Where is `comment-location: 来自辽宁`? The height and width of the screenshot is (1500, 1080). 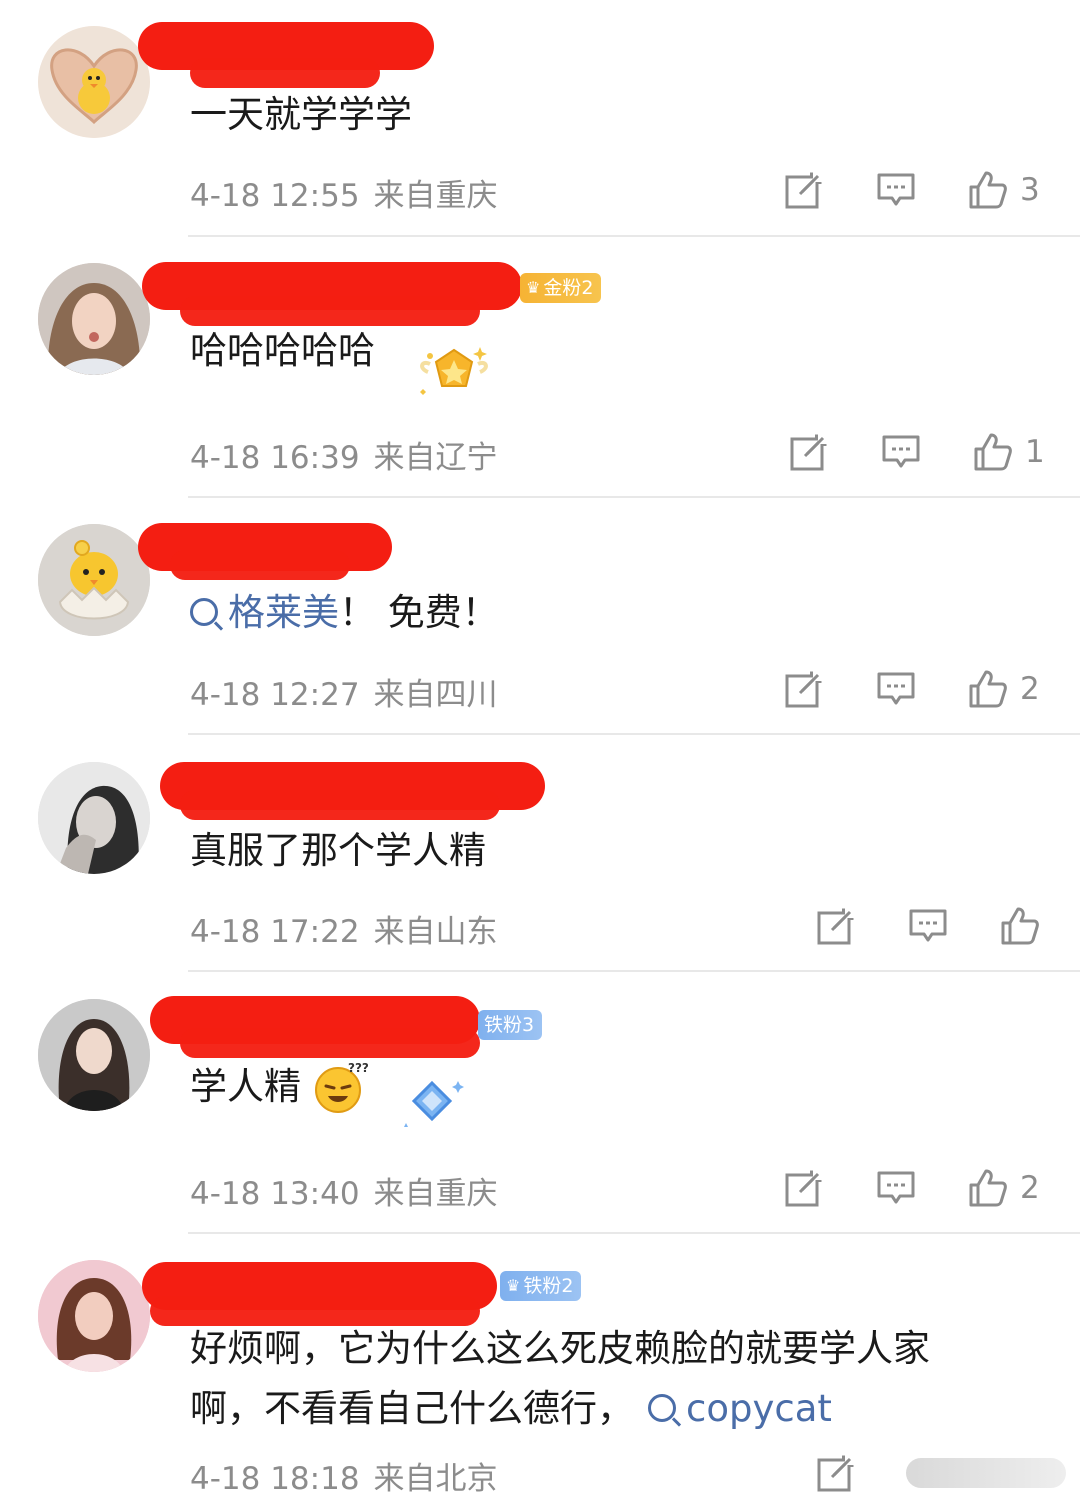 comment-location: 来自辽宁 is located at coordinates (435, 458).